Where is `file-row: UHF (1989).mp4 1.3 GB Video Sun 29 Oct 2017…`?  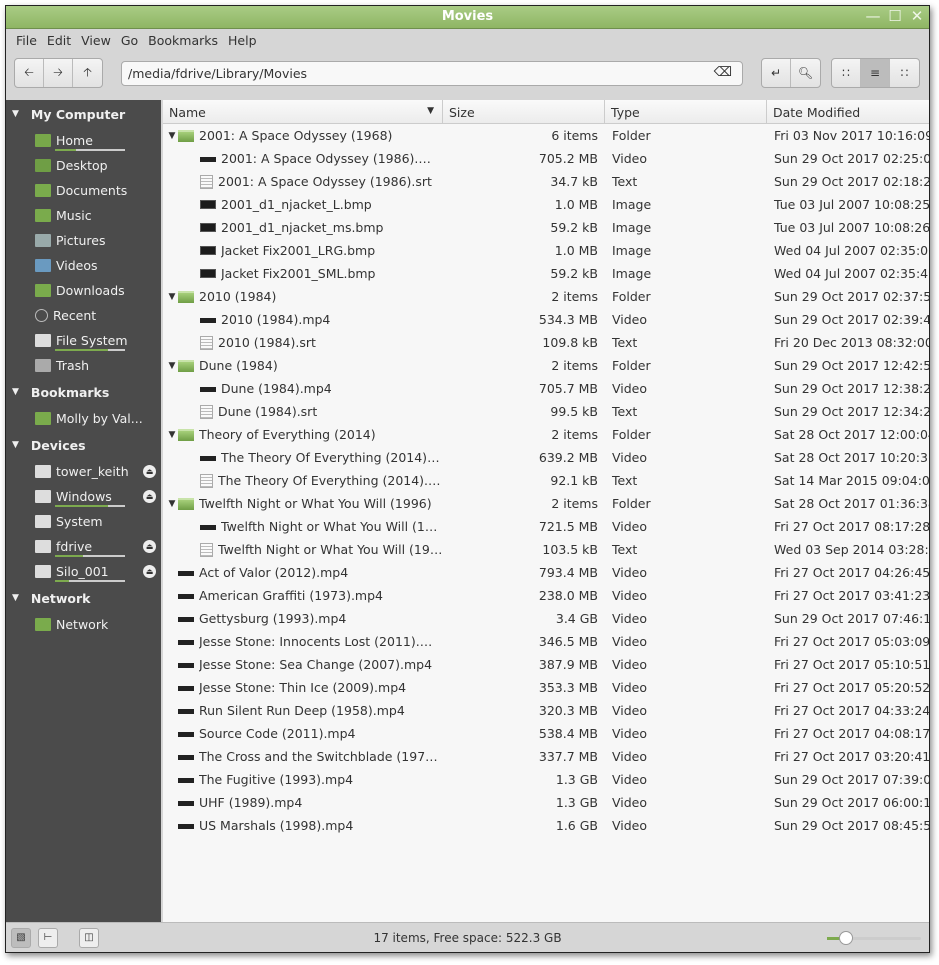 file-row: UHF (1989).mp4 1.3 GB Video Sun 29 Oct 2017… is located at coordinates (546, 802).